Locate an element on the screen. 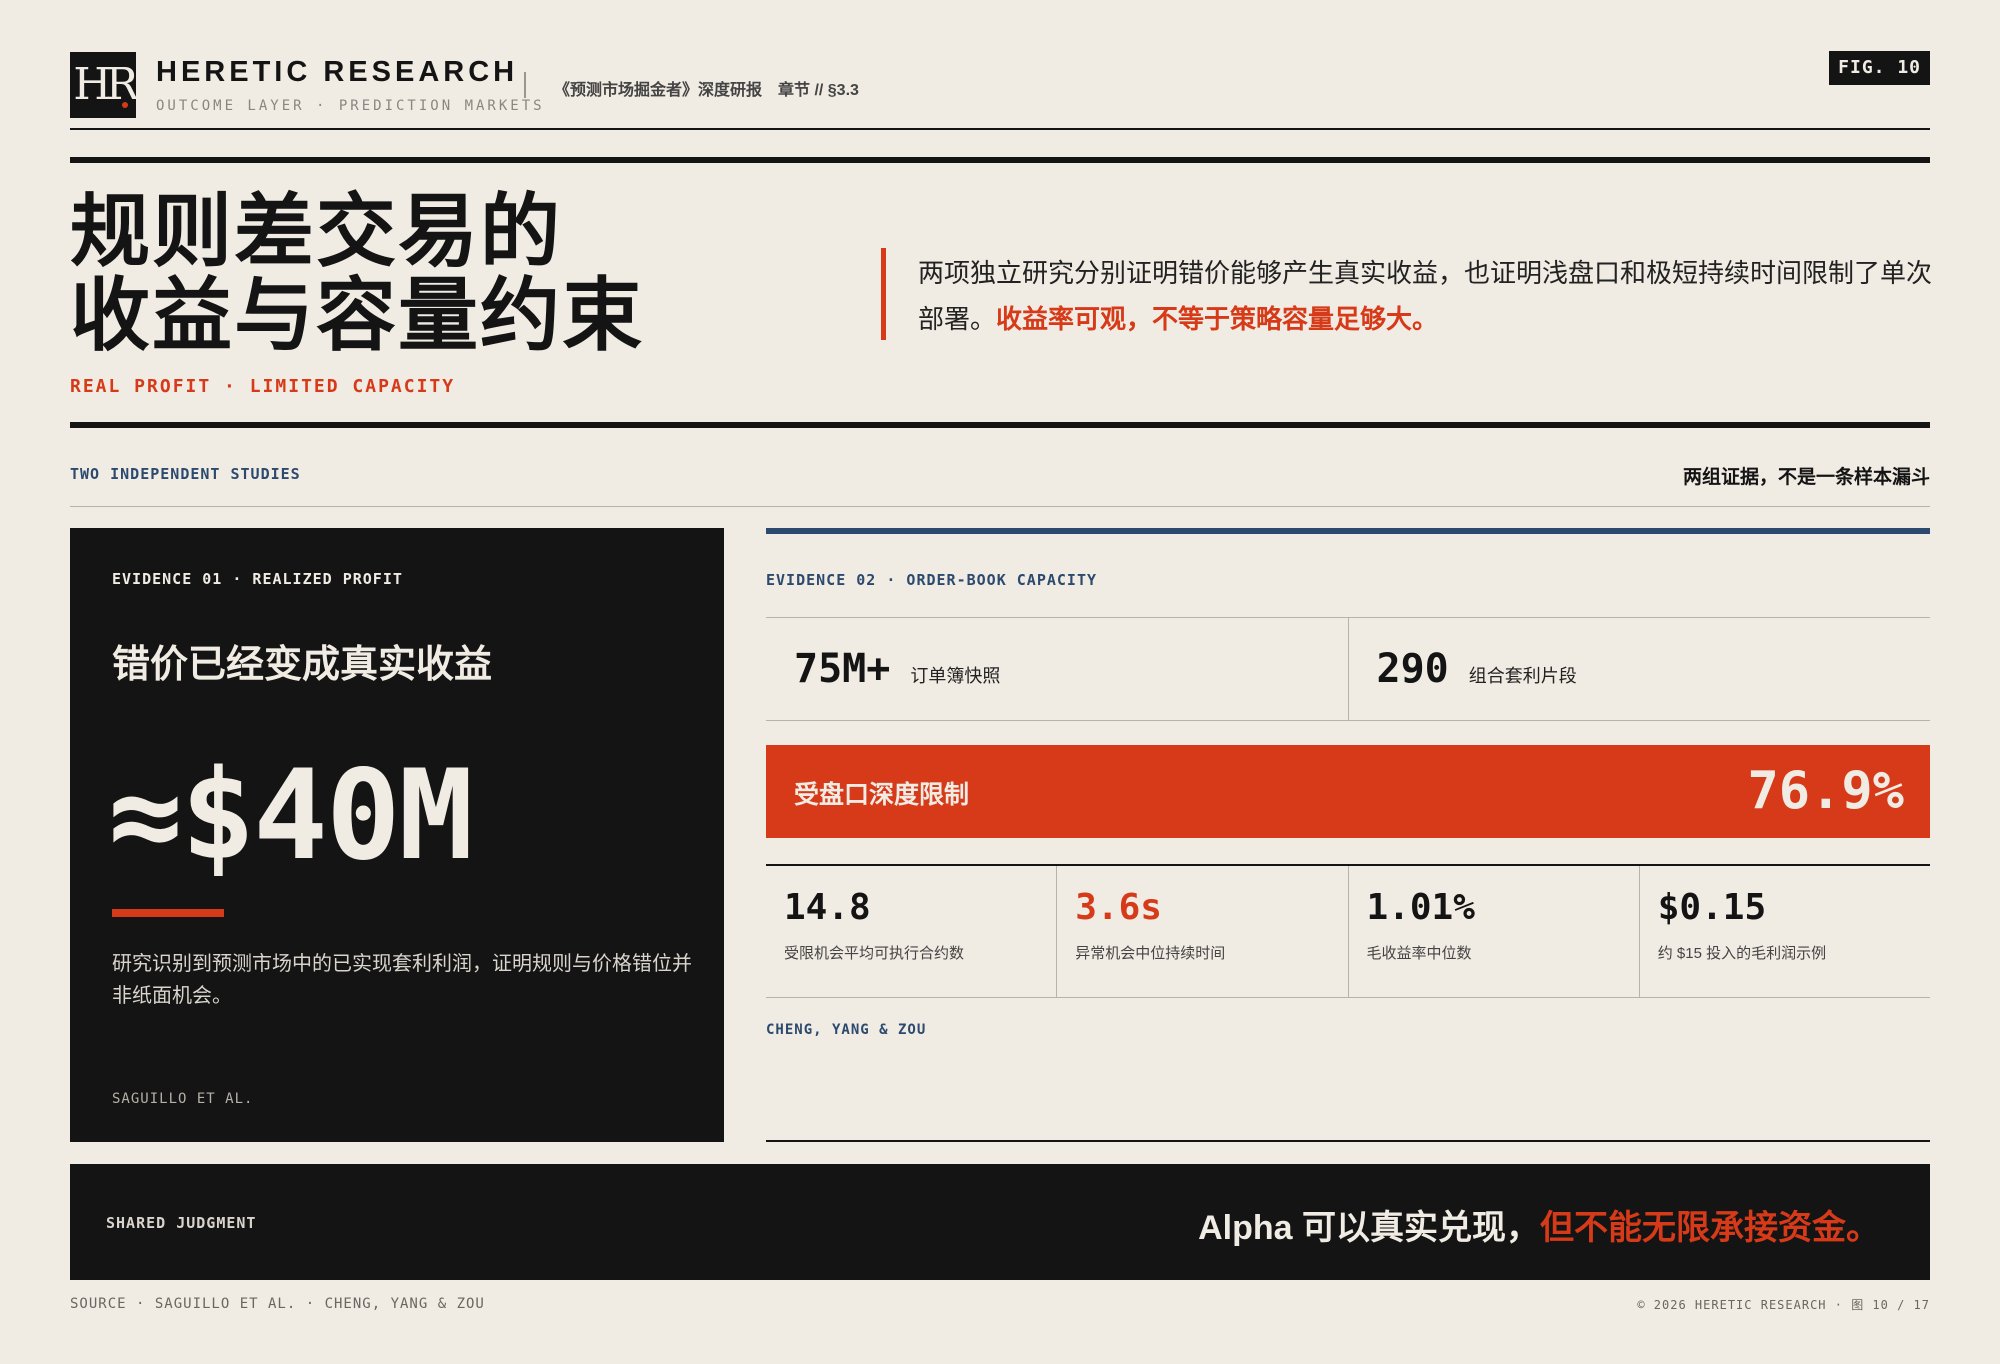  section-label: TWO INDEPENDENT STUDIES is located at coordinates (185, 474).